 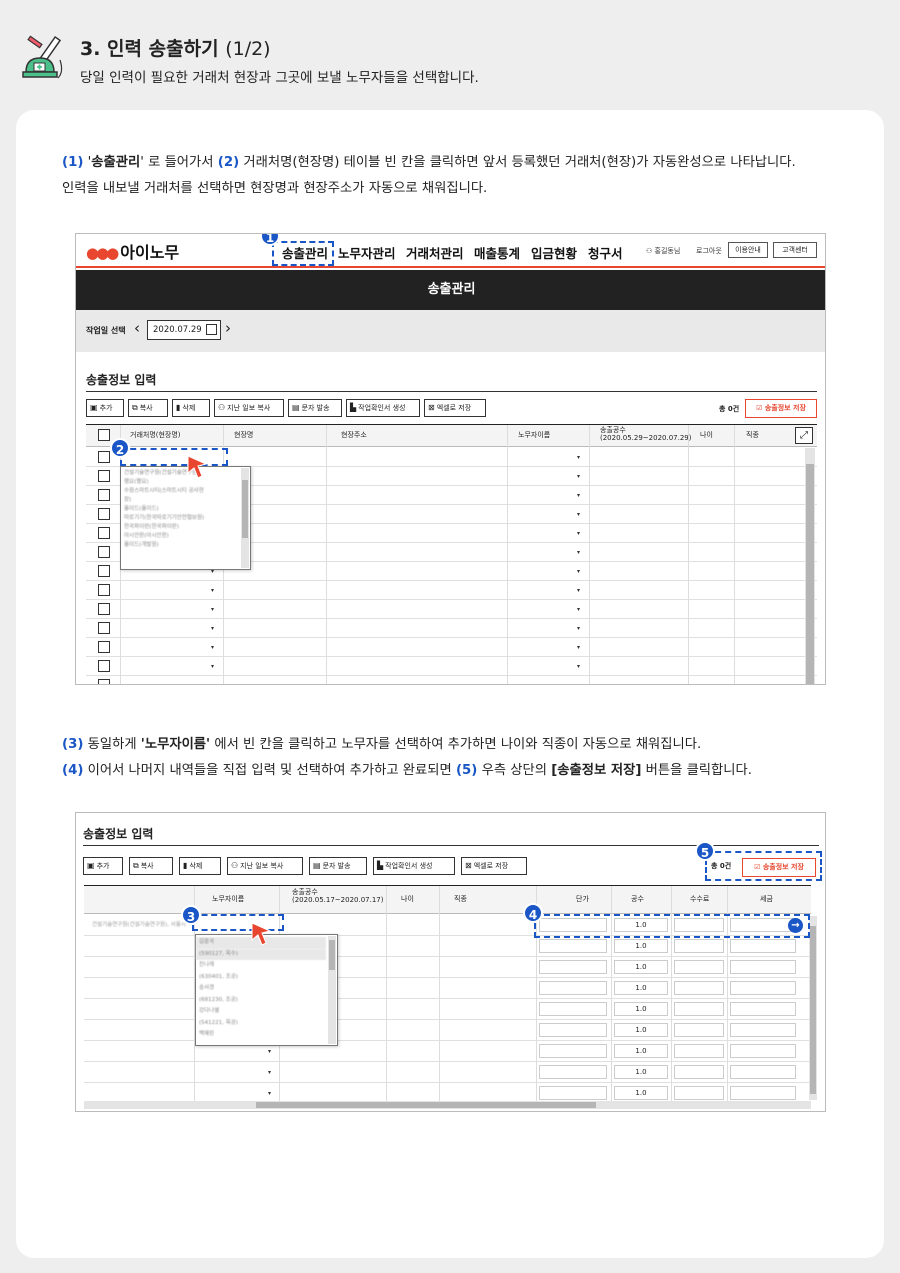 What do you see at coordinates (804, 435) in the screenshot?
I see `expand-icon: ⤢` at bounding box center [804, 435].